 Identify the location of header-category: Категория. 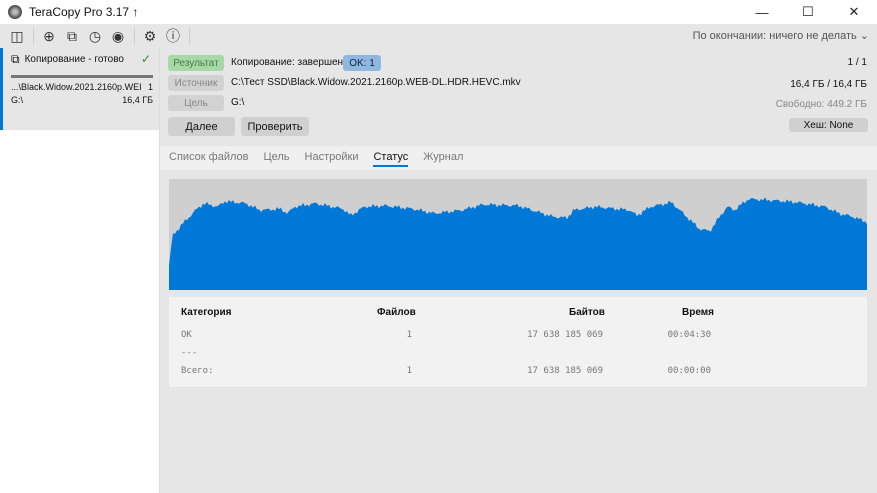
(206, 312).